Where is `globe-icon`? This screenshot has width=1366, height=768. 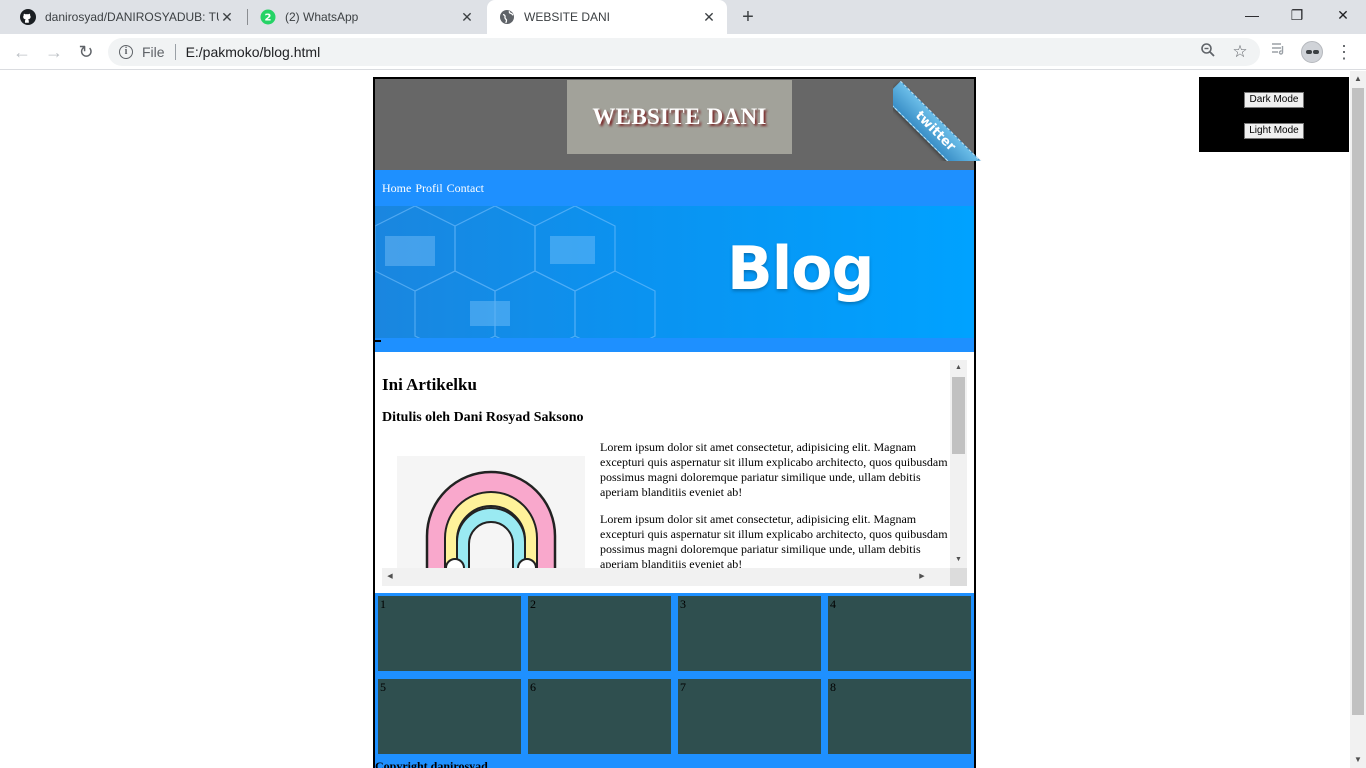 globe-icon is located at coordinates (507, 17).